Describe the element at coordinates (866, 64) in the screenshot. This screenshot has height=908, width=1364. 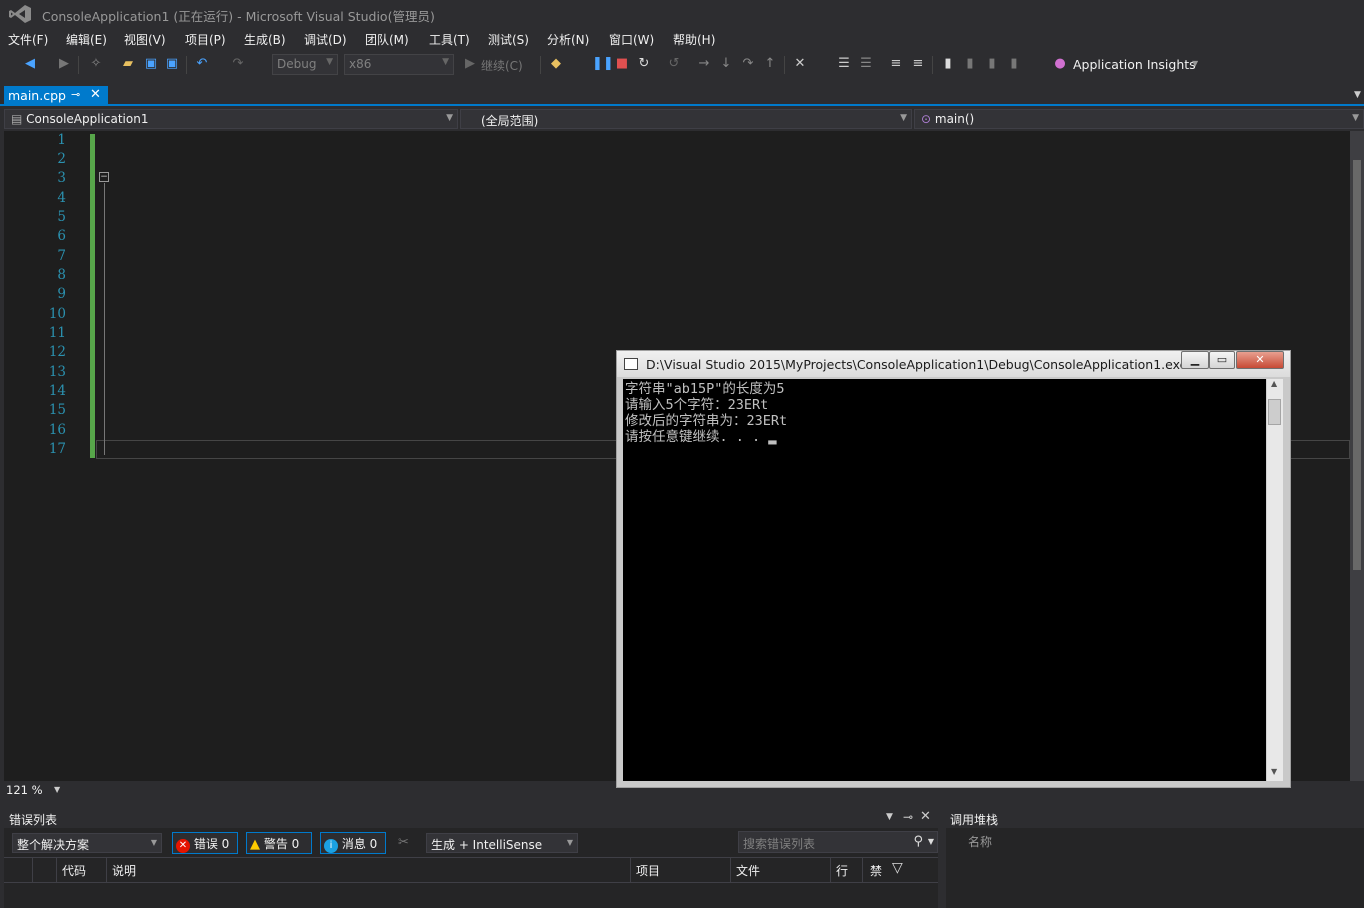
I see `align-right-icon: ☰` at that location.